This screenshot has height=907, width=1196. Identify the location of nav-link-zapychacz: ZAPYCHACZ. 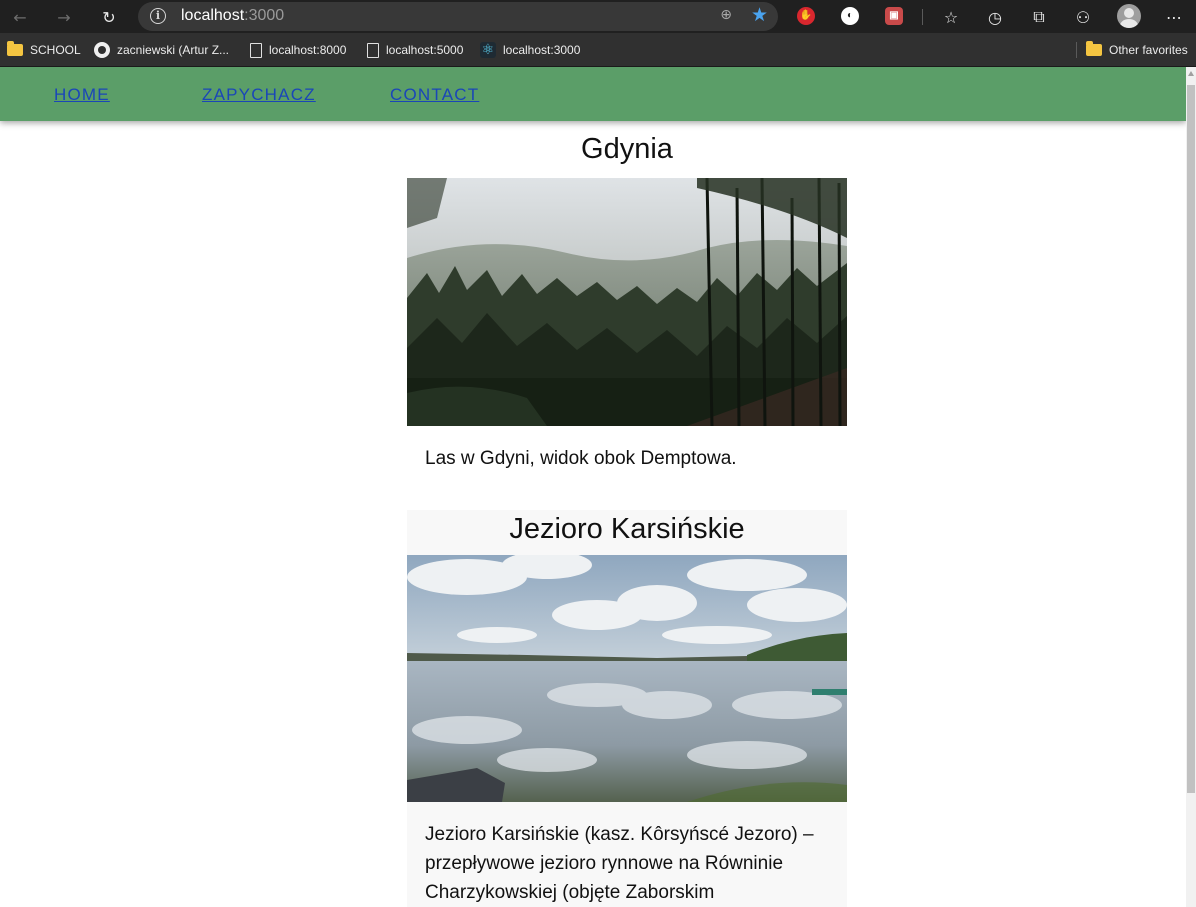
(259, 95).